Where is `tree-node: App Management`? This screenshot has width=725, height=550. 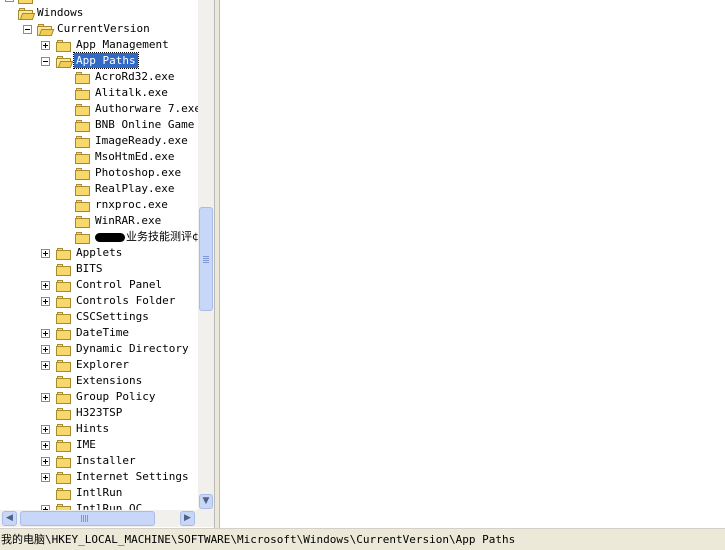 tree-node: App Management is located at coordinates (99, 45).